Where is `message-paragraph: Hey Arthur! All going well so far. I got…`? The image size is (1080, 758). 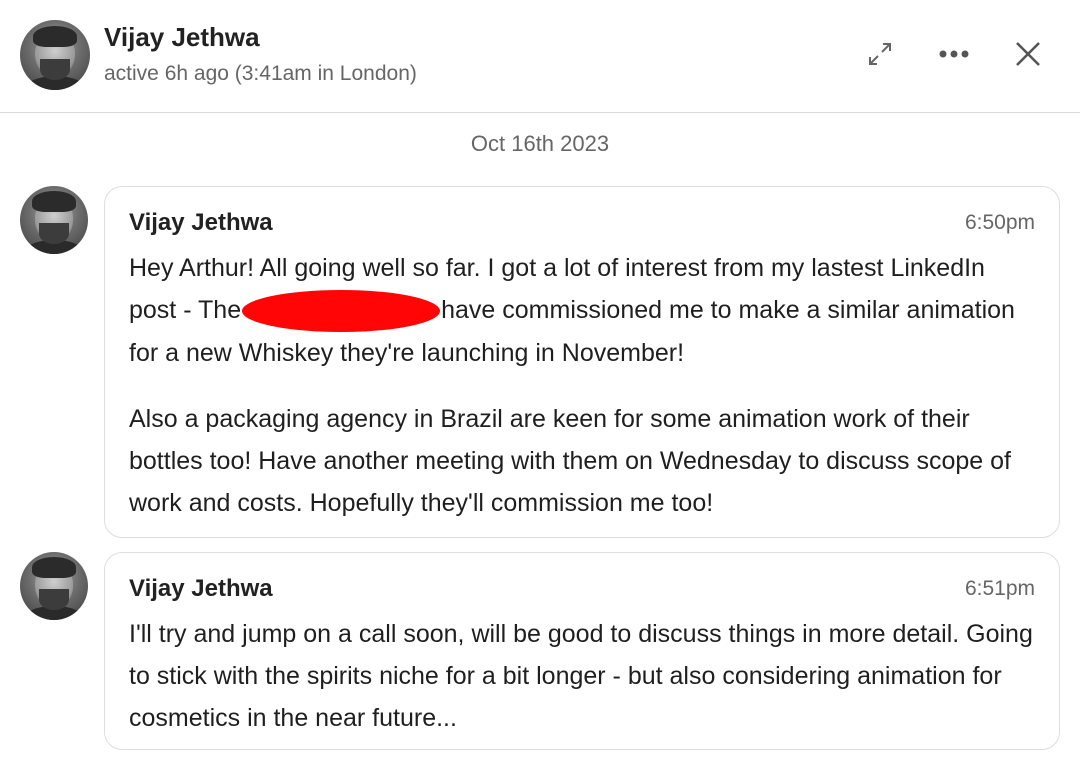 message-paragraph: Hey Arthur! All going well so far. I got… is located at coordinates (582, 310).